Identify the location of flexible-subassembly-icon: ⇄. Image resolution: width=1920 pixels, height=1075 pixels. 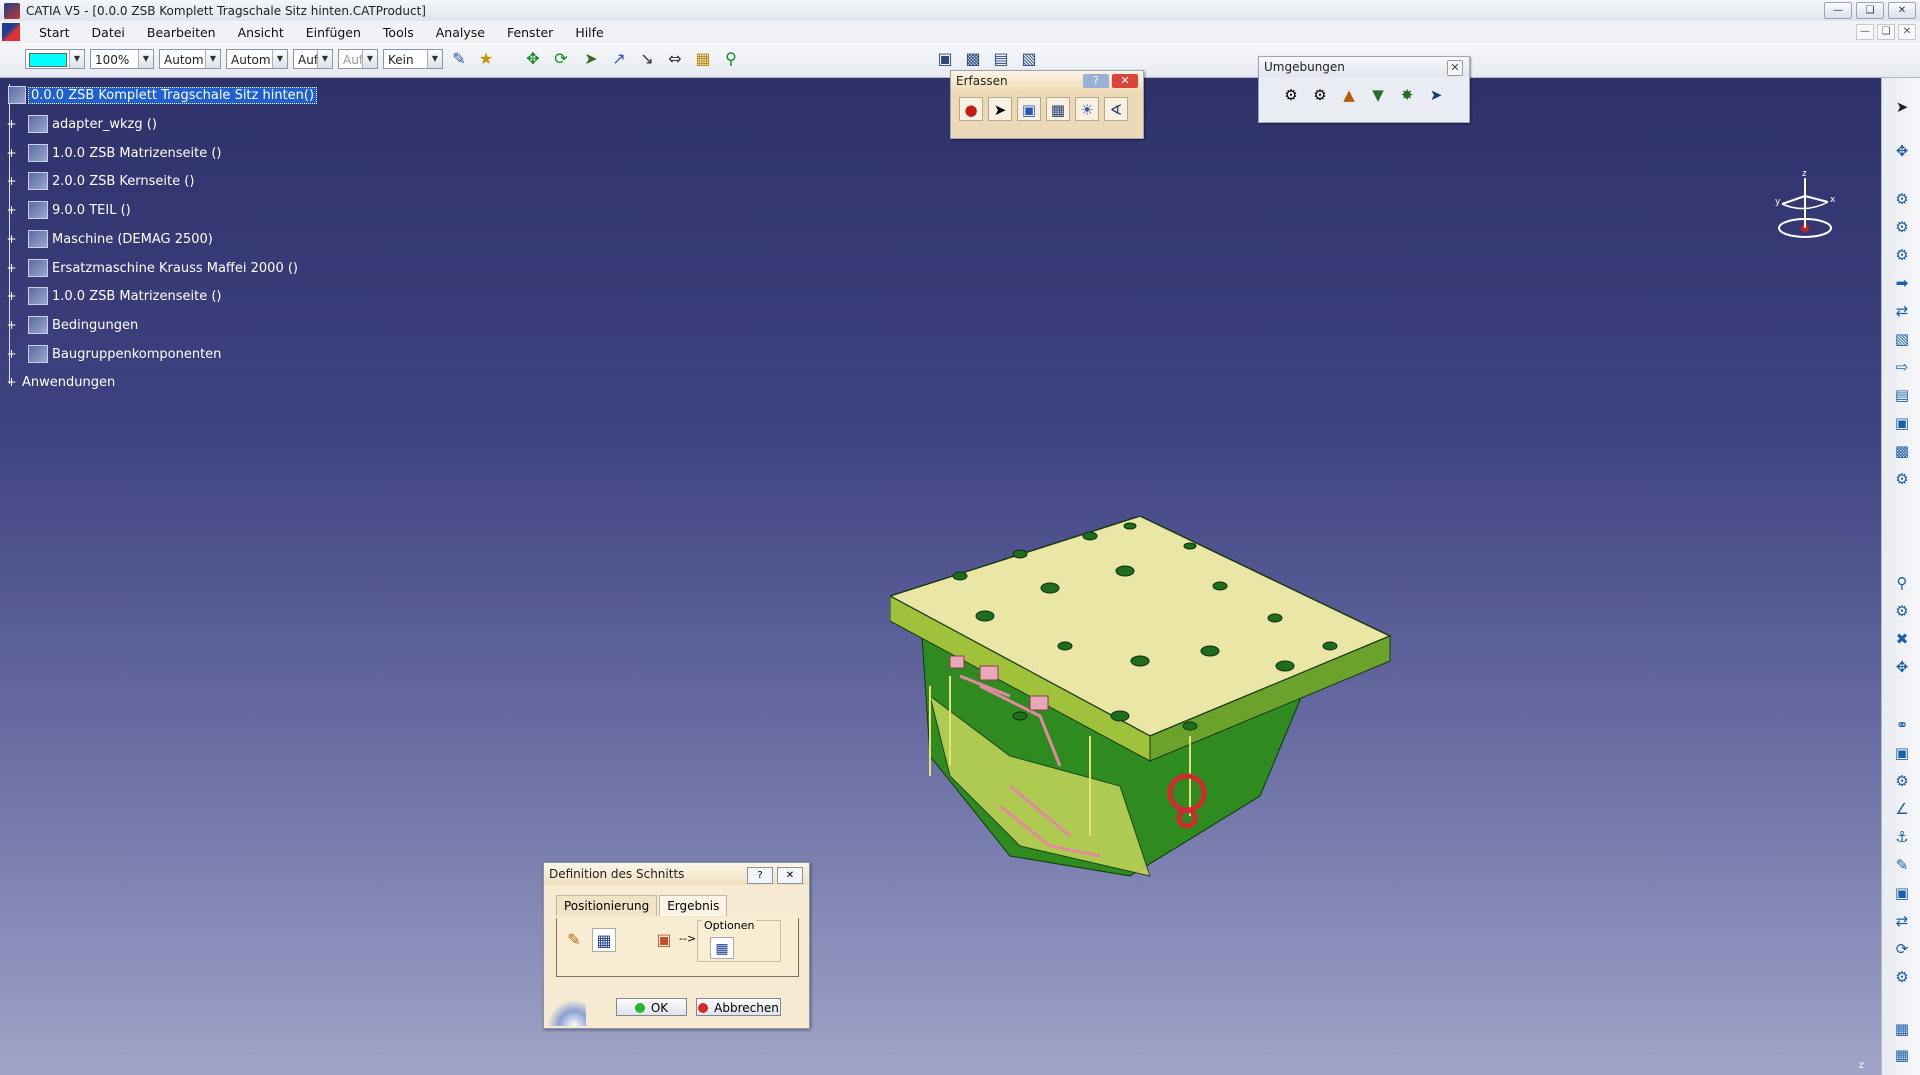
(1902, 921).